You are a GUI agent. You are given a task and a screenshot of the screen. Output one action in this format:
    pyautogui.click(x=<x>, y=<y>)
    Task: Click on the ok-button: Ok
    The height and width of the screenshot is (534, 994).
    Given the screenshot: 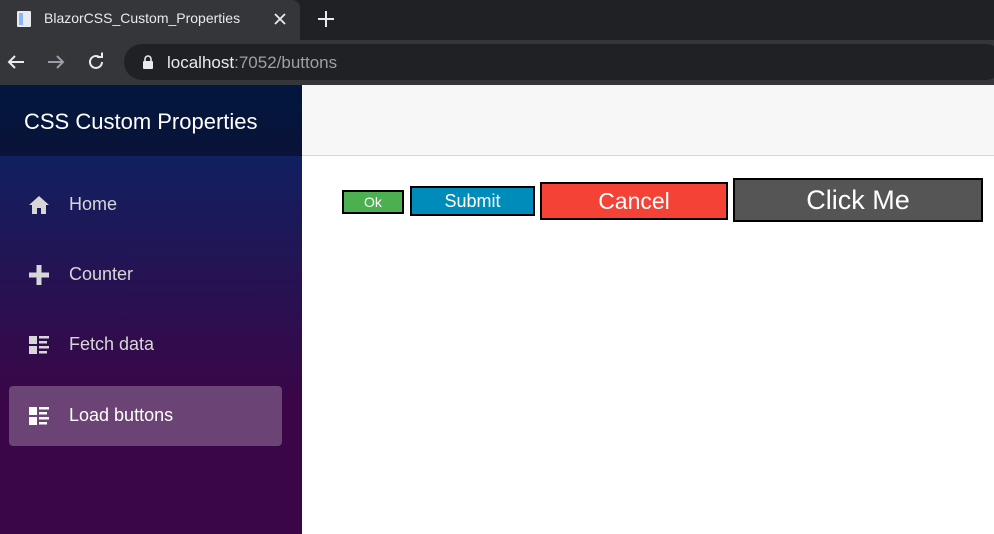 What is the action you would take?
    pyautogui.click(x=373, y=202)
    